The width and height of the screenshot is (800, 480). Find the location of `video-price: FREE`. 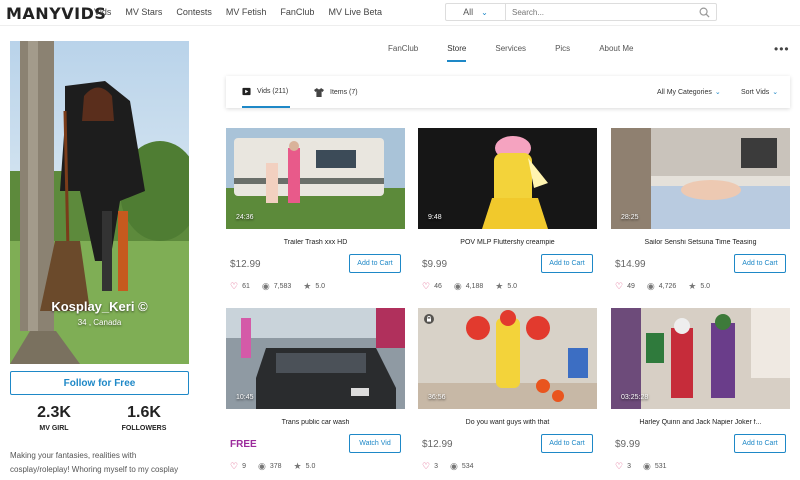

video-price: FREE is located at coordinates (243, 444).